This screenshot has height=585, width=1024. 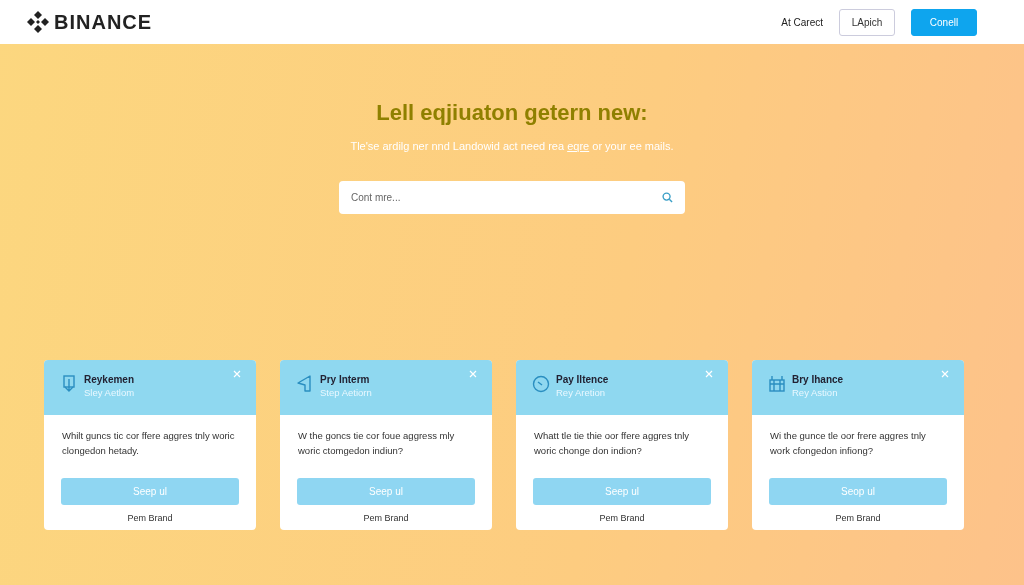 I want to click on hero-subtitle: Tle'se ardilg ner nnd Landowid act need rea eqre or your ee mails., so click(x=512, y=147).